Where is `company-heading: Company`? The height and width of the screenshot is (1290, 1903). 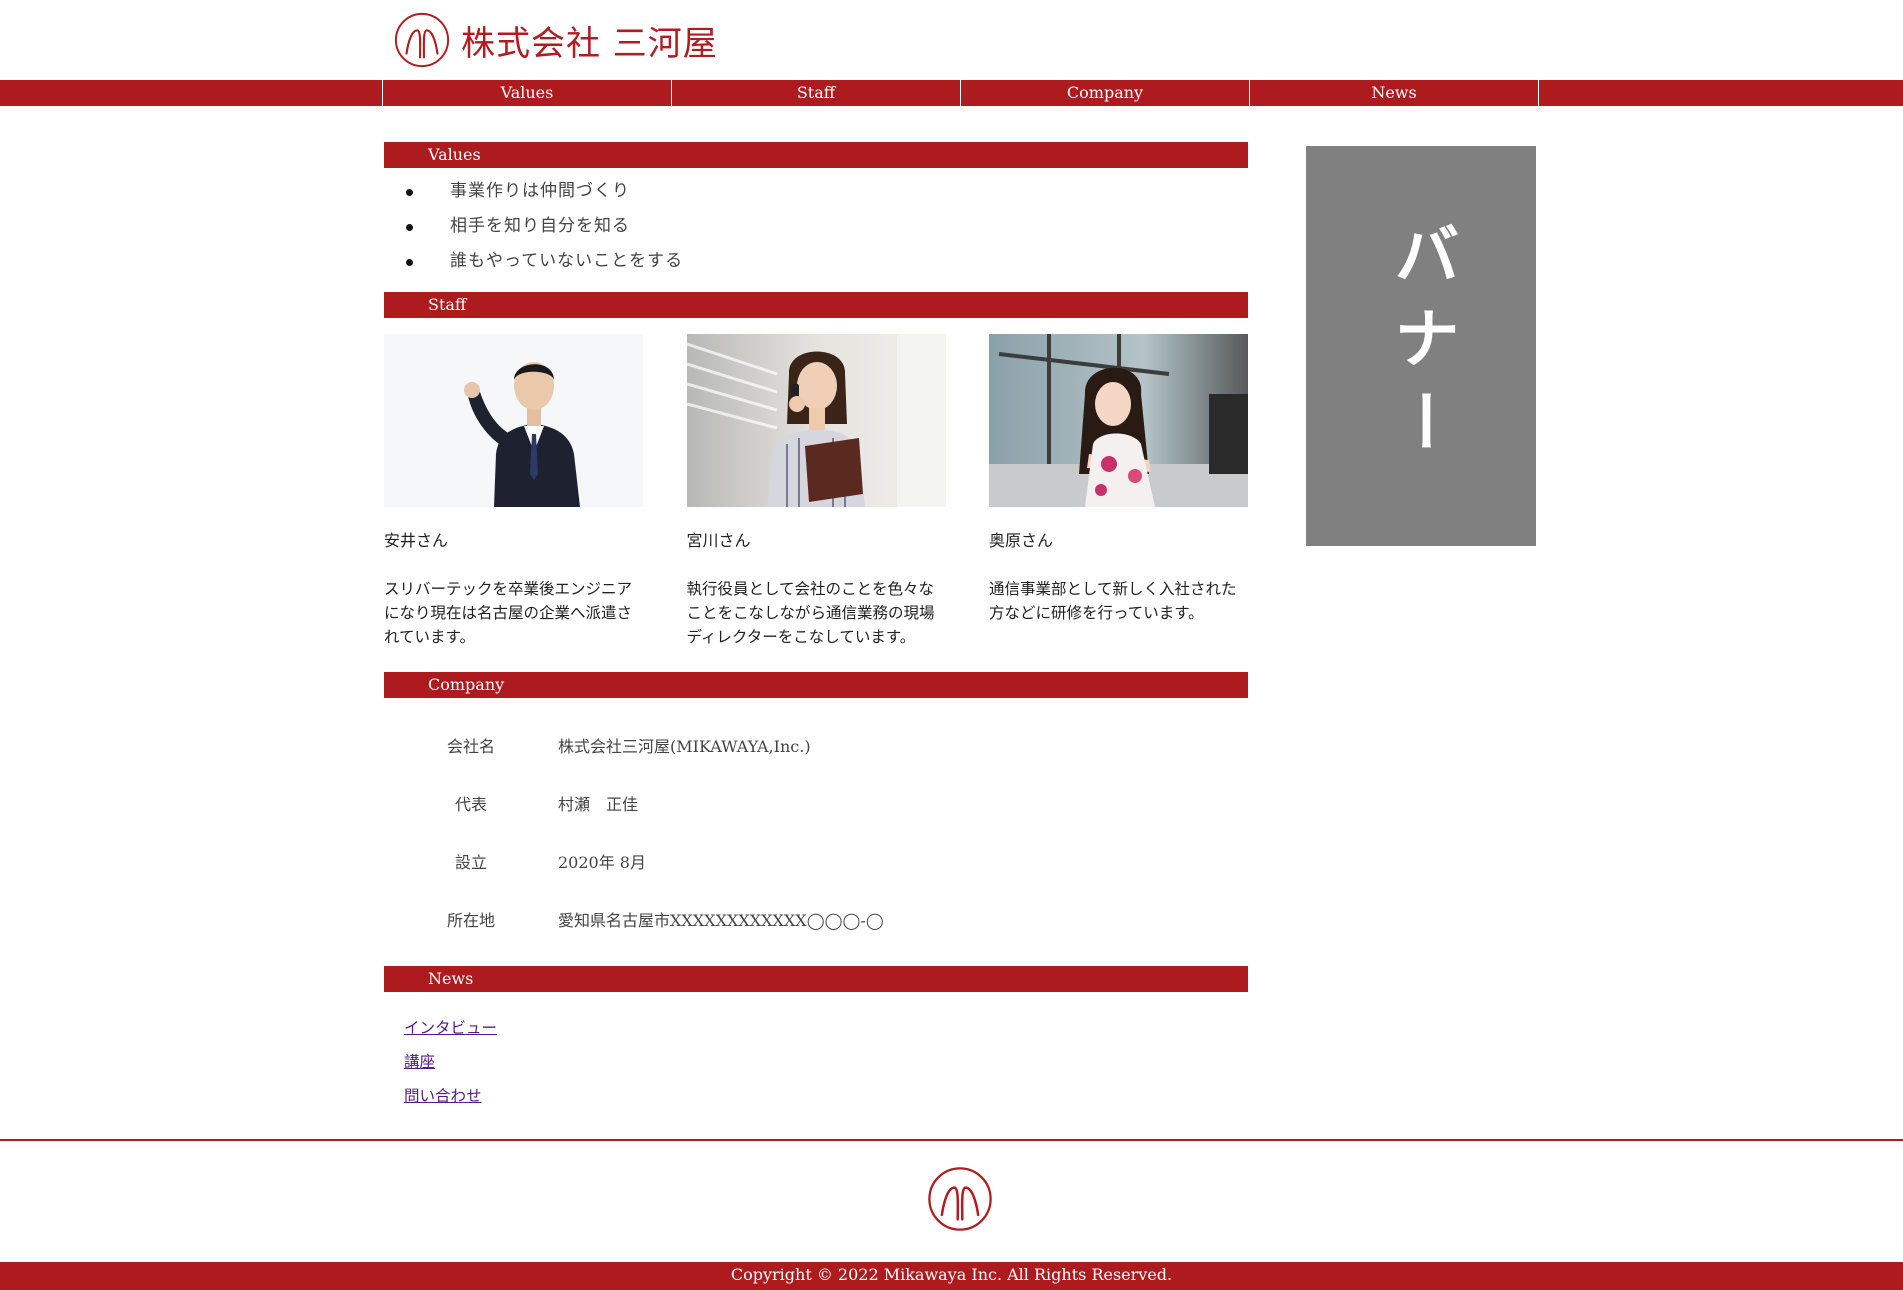
company-heading: Company is located at coordinates (816, 685).